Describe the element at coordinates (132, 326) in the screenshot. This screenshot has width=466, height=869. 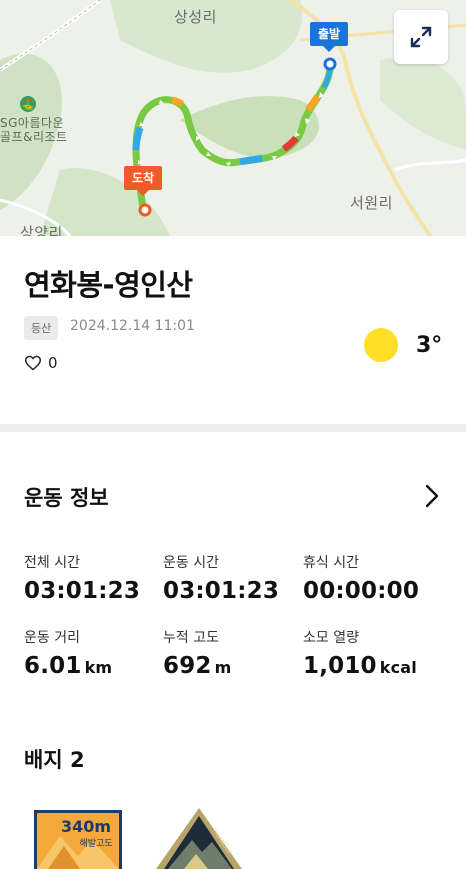
I see `activity-datetime: 2024.12.14 11:01` at that location.